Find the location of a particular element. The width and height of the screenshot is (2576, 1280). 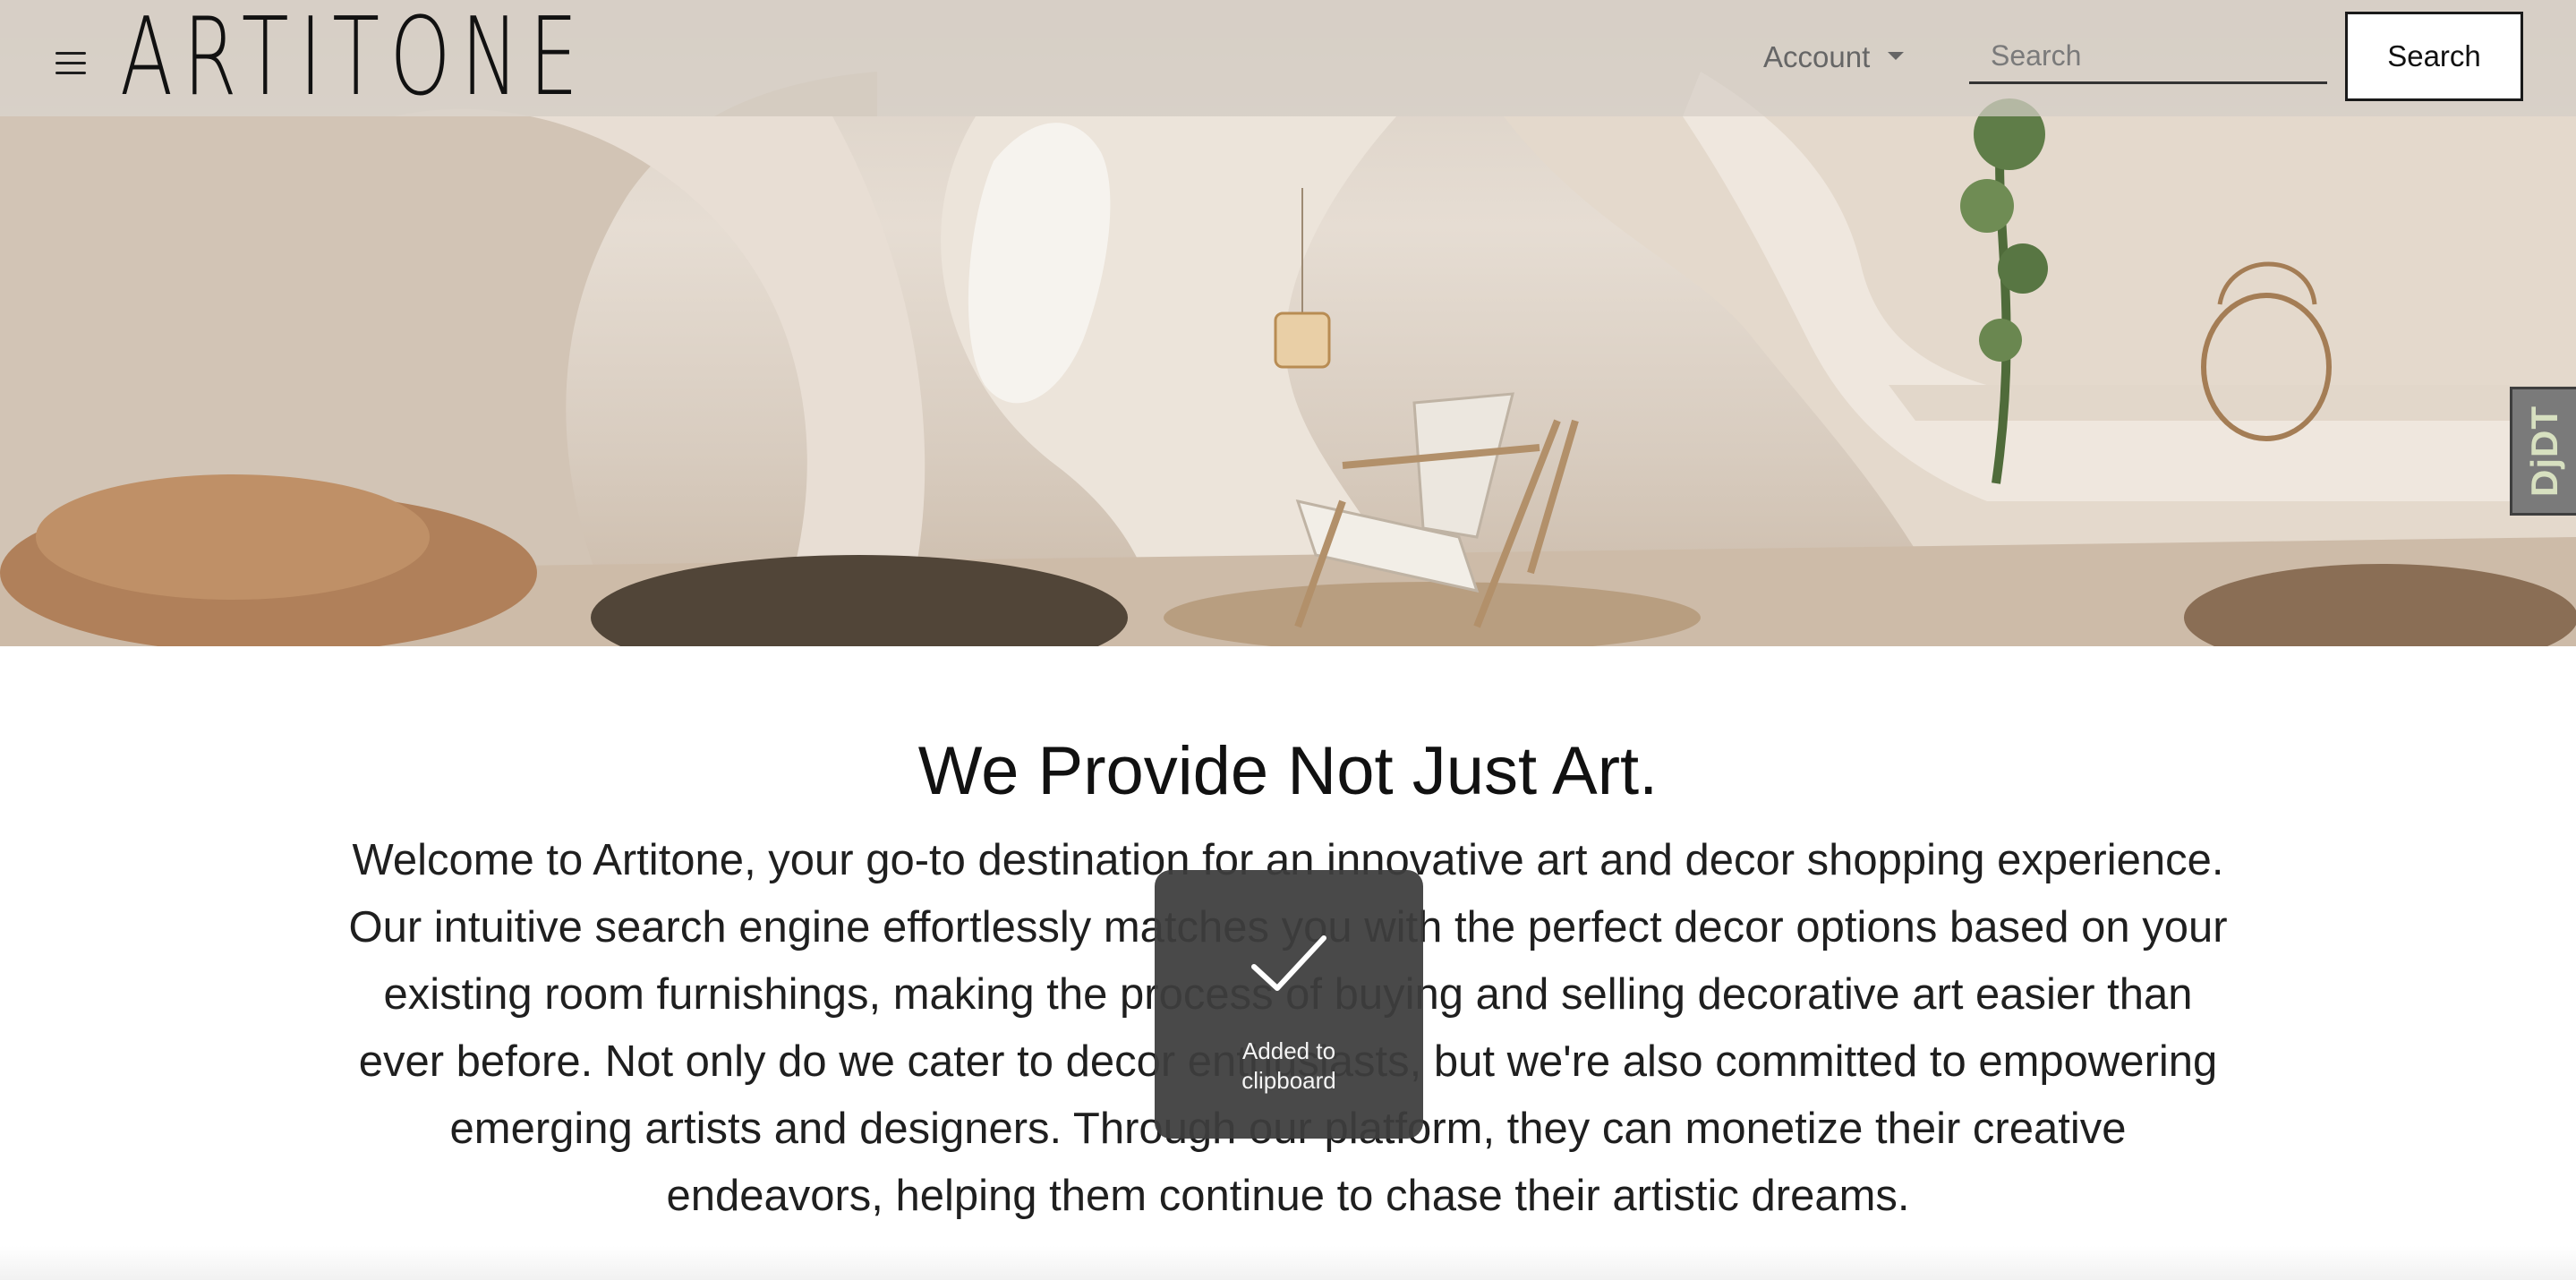

section-divider-shadow is located at coordinates (1288, 1263).